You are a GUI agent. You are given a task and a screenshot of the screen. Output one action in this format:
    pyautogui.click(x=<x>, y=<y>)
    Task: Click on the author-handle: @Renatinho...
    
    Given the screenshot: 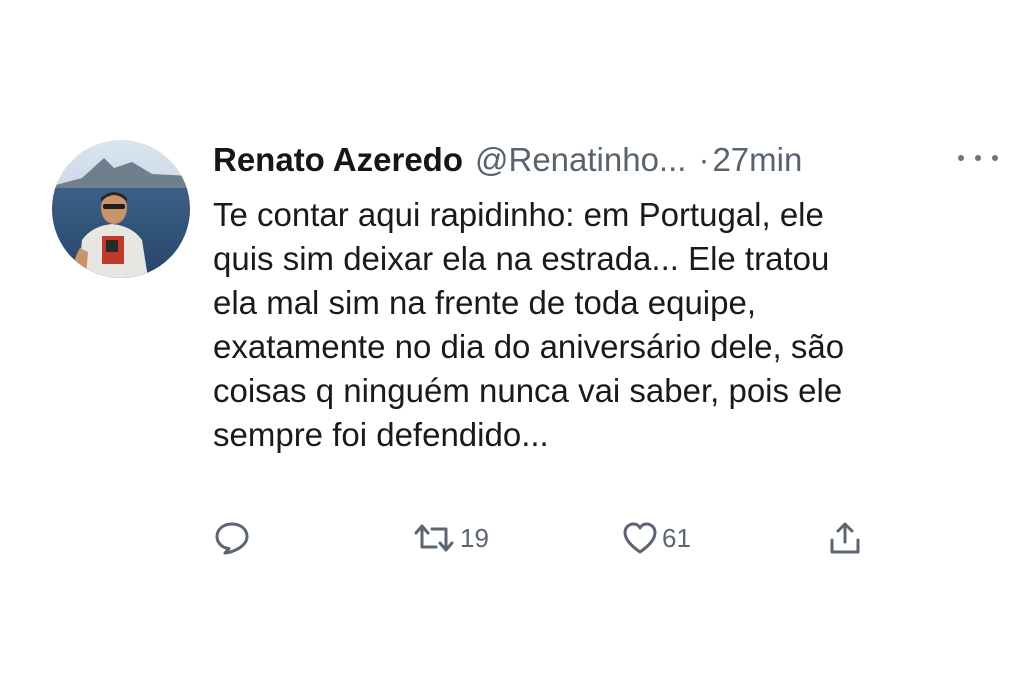 What is the action you would take?
    pyautogui.click(x=580, y=160)
    